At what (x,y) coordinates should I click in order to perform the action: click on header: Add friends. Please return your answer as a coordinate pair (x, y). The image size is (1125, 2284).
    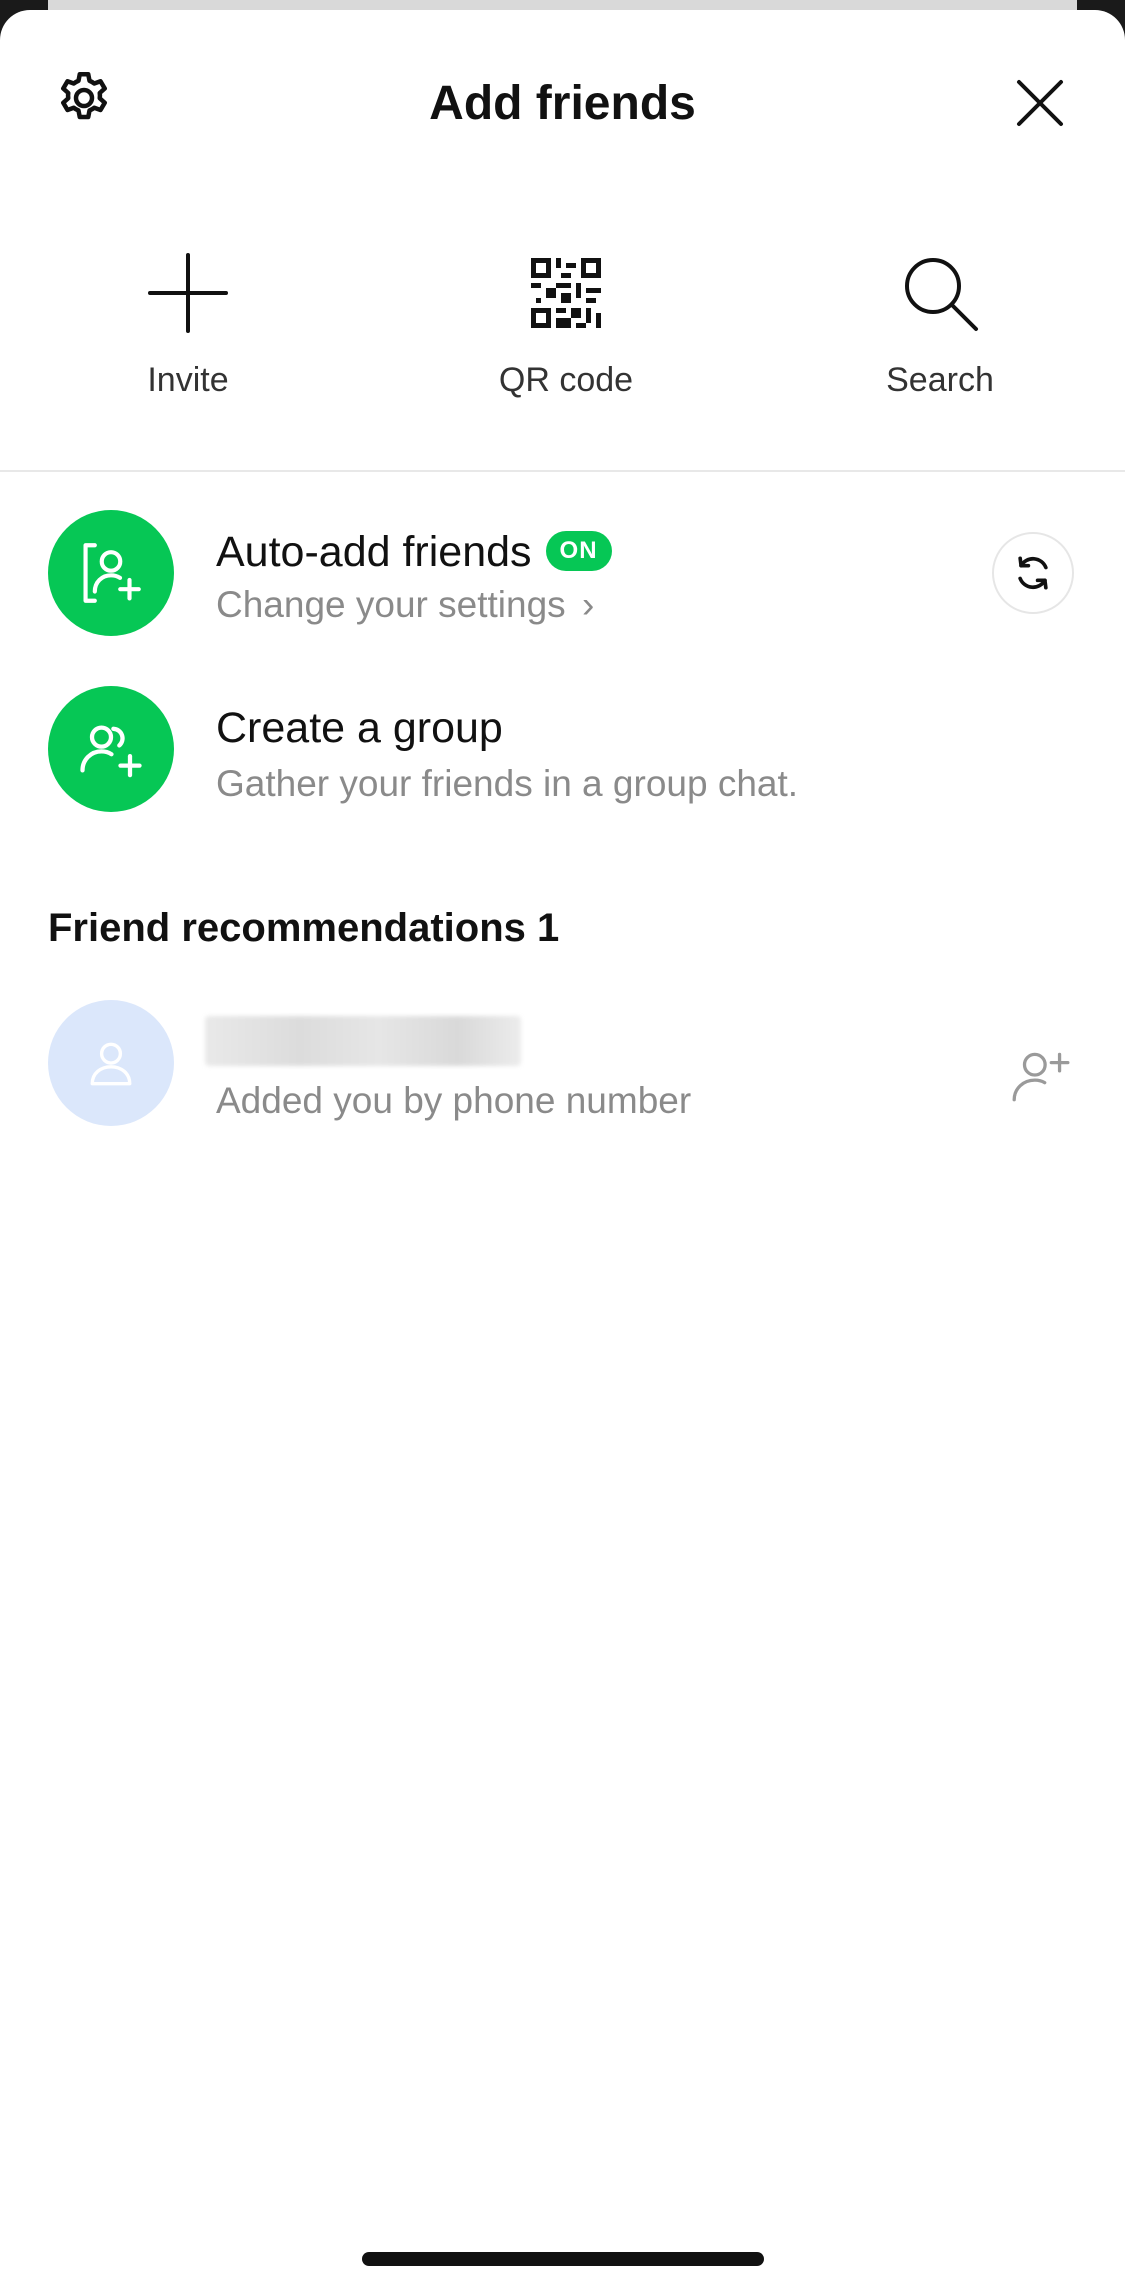
    Looking at the image, I should click on (562, 95).